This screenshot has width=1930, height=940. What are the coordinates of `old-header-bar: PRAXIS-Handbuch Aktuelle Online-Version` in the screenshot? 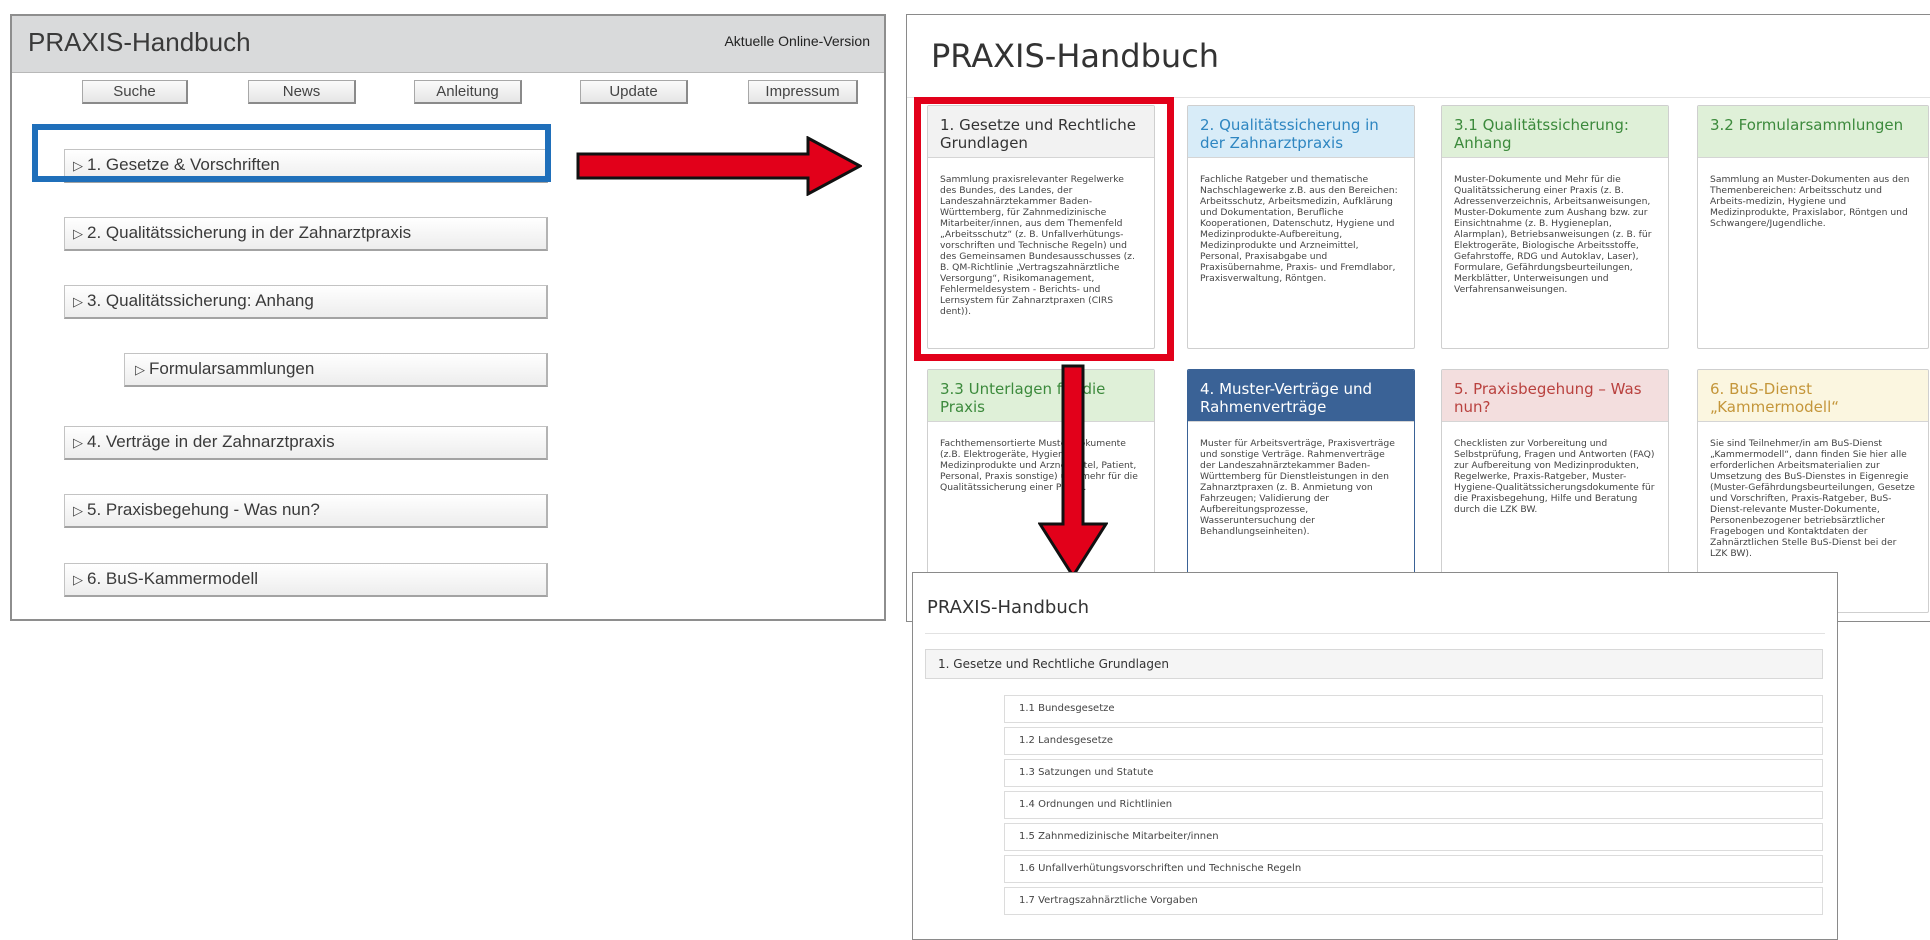 It's located at (448, 44).